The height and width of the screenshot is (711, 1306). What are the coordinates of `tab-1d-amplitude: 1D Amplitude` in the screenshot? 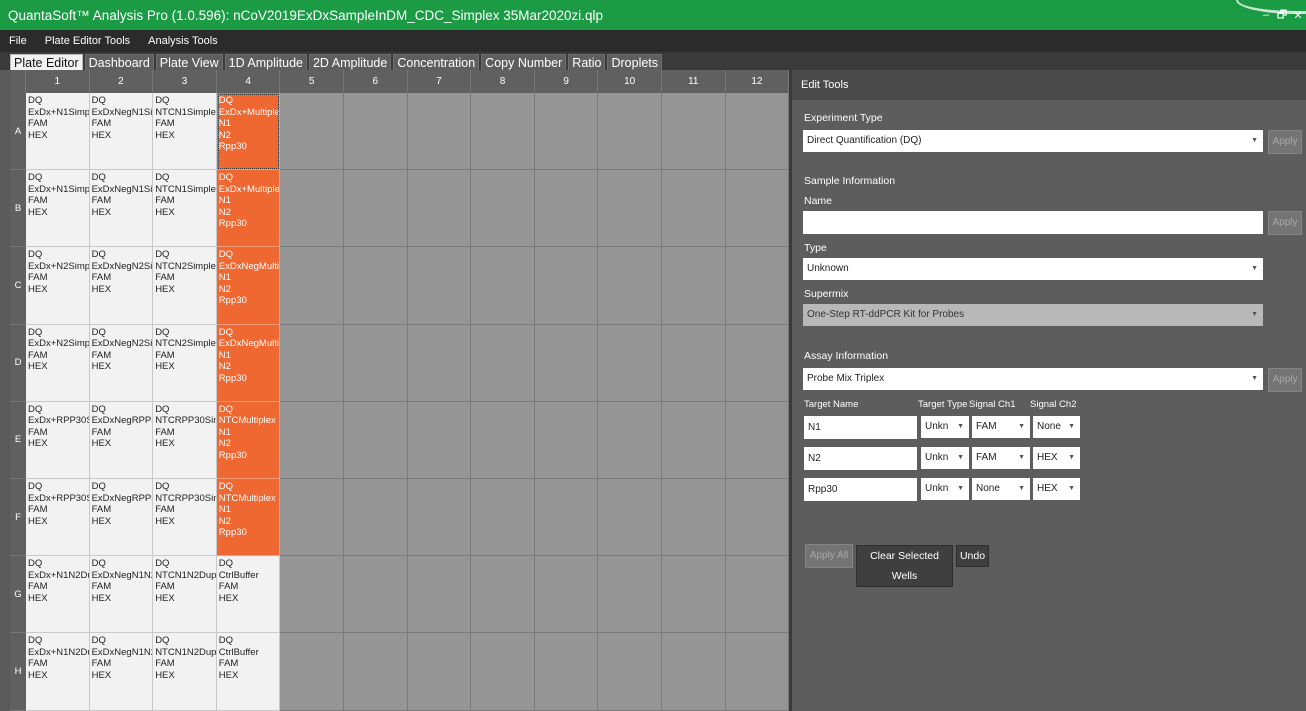 It's located at (265, 62).